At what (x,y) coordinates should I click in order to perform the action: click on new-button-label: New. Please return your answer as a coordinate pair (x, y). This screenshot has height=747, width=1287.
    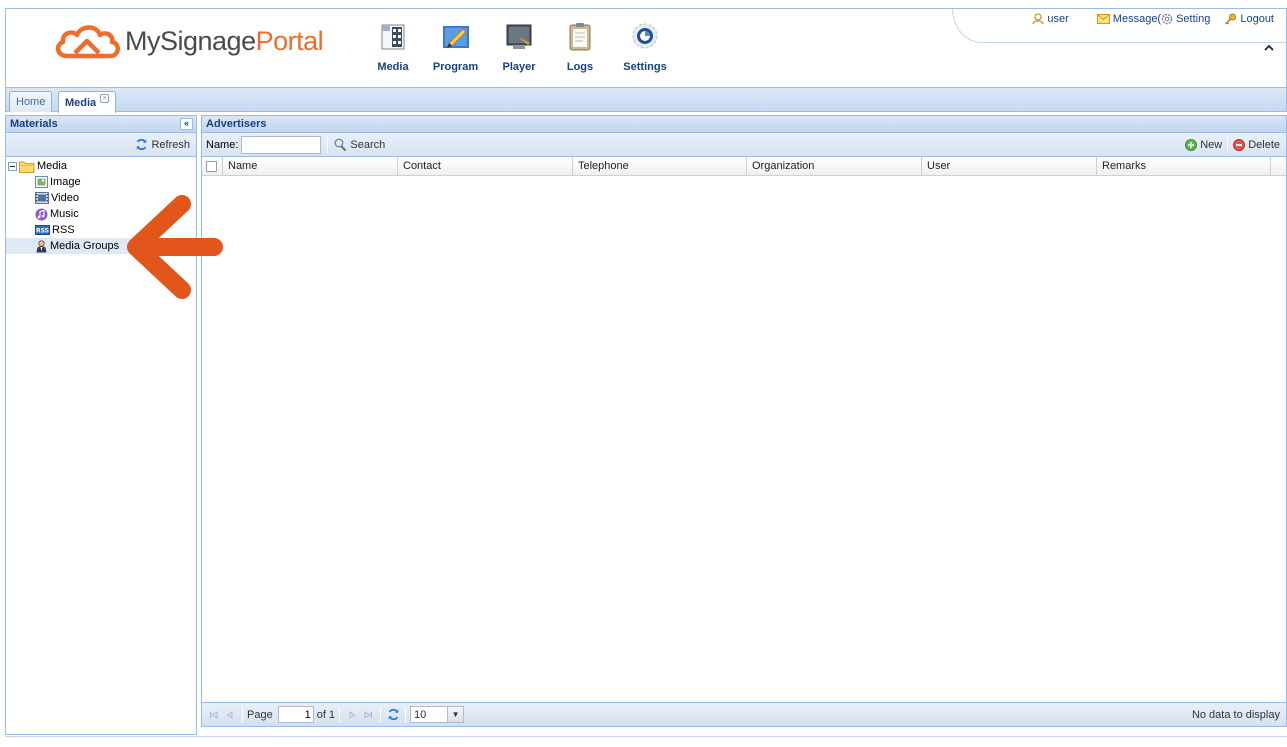
    Looking at the image, I should click on (1211, 144).